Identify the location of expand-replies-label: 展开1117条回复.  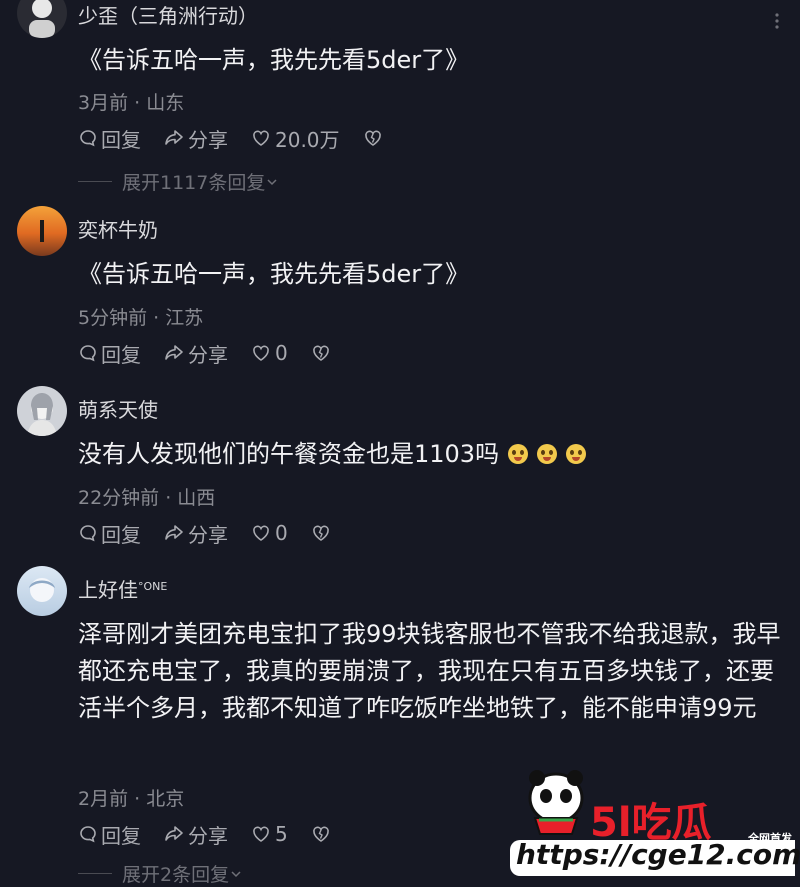
(194, 183).